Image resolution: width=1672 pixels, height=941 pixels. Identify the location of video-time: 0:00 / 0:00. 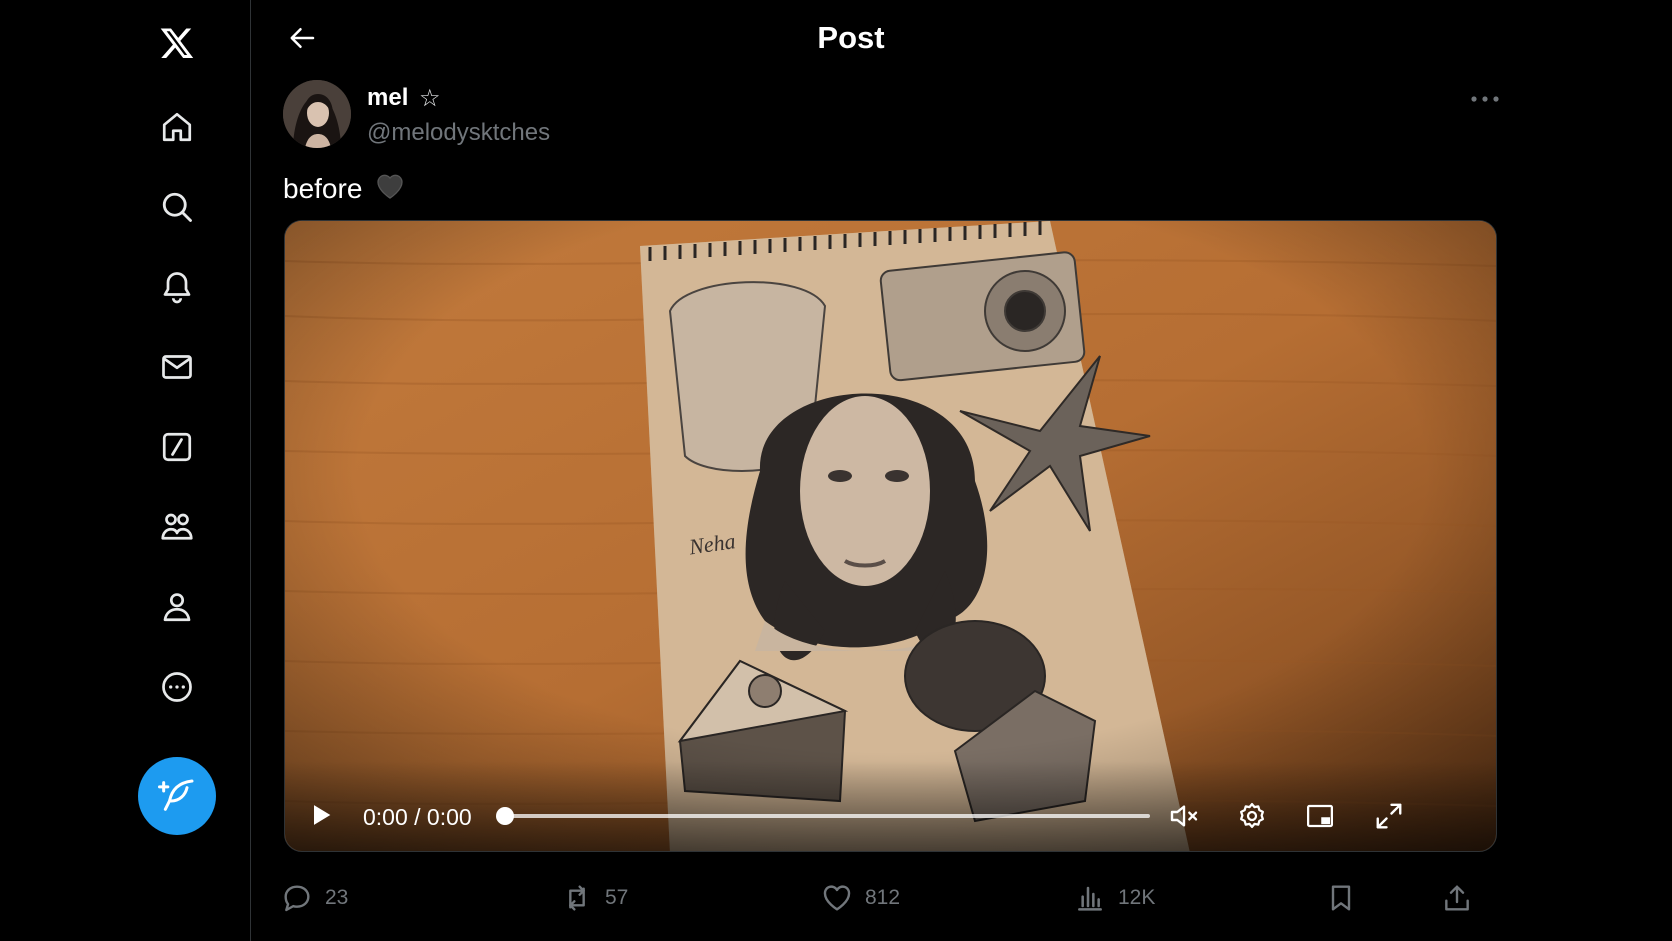
(417, 817).